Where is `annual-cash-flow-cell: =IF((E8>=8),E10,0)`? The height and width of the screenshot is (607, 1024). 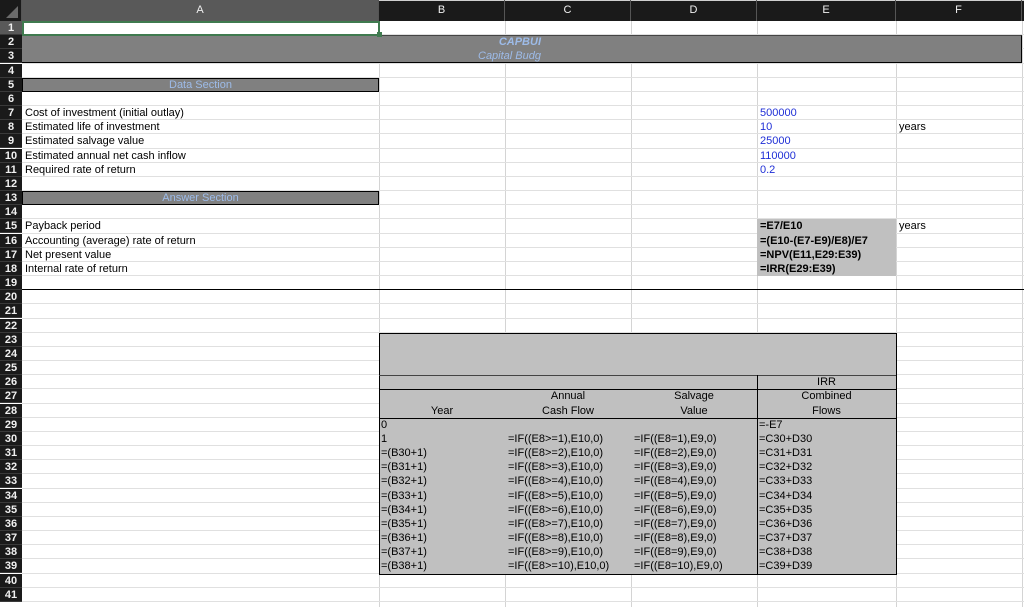 annual-cash-flow-cell: =IF((E8>=8),E10,0) is located at coordinates (555, 538).